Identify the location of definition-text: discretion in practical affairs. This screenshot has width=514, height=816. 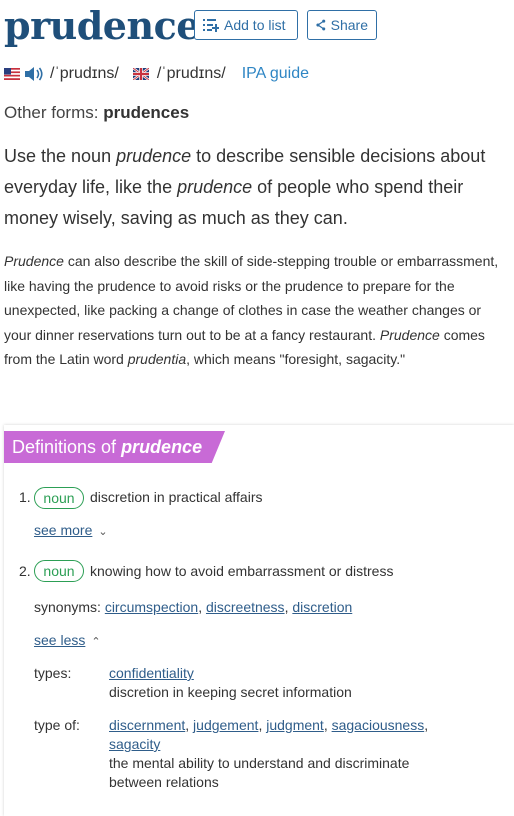
(176, 497).